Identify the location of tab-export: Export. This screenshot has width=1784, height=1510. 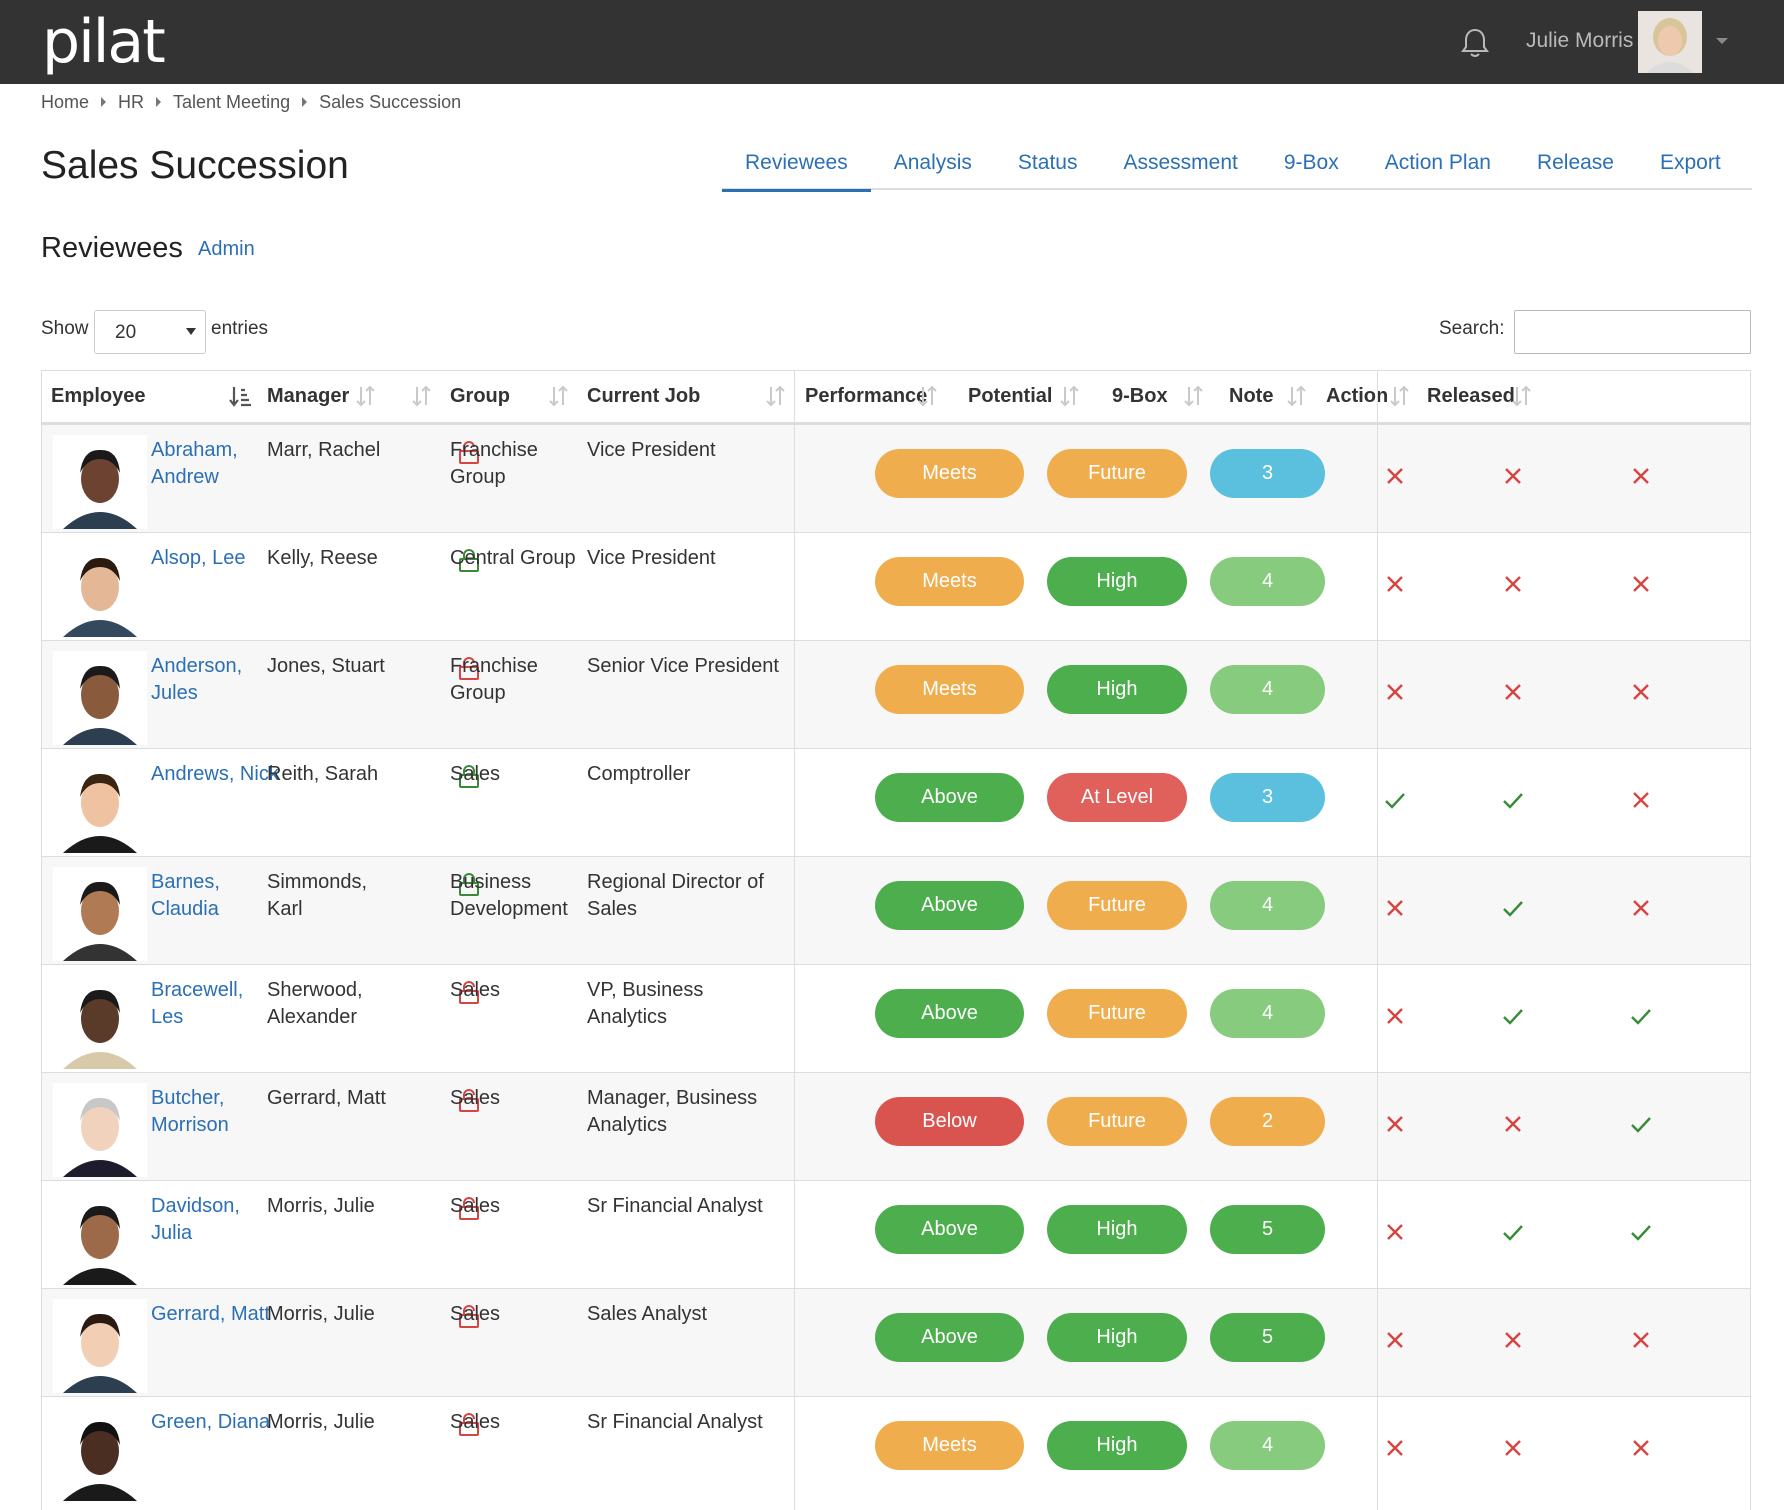
(1690, 166).